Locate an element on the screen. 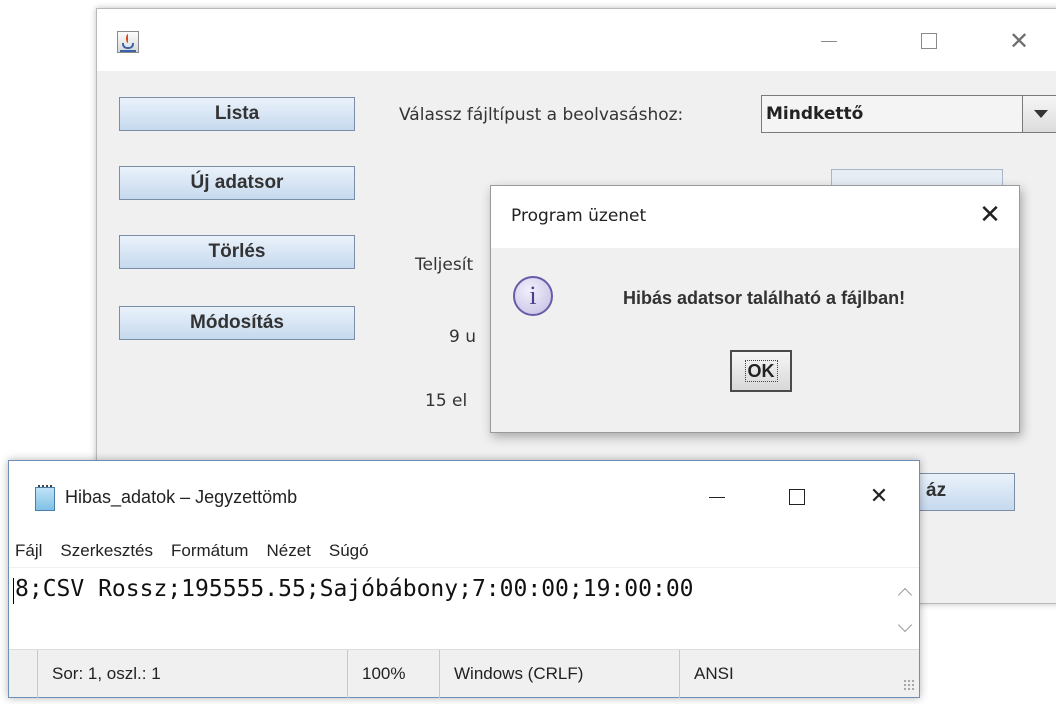  minimize-button is located at coordinates (829, 41).